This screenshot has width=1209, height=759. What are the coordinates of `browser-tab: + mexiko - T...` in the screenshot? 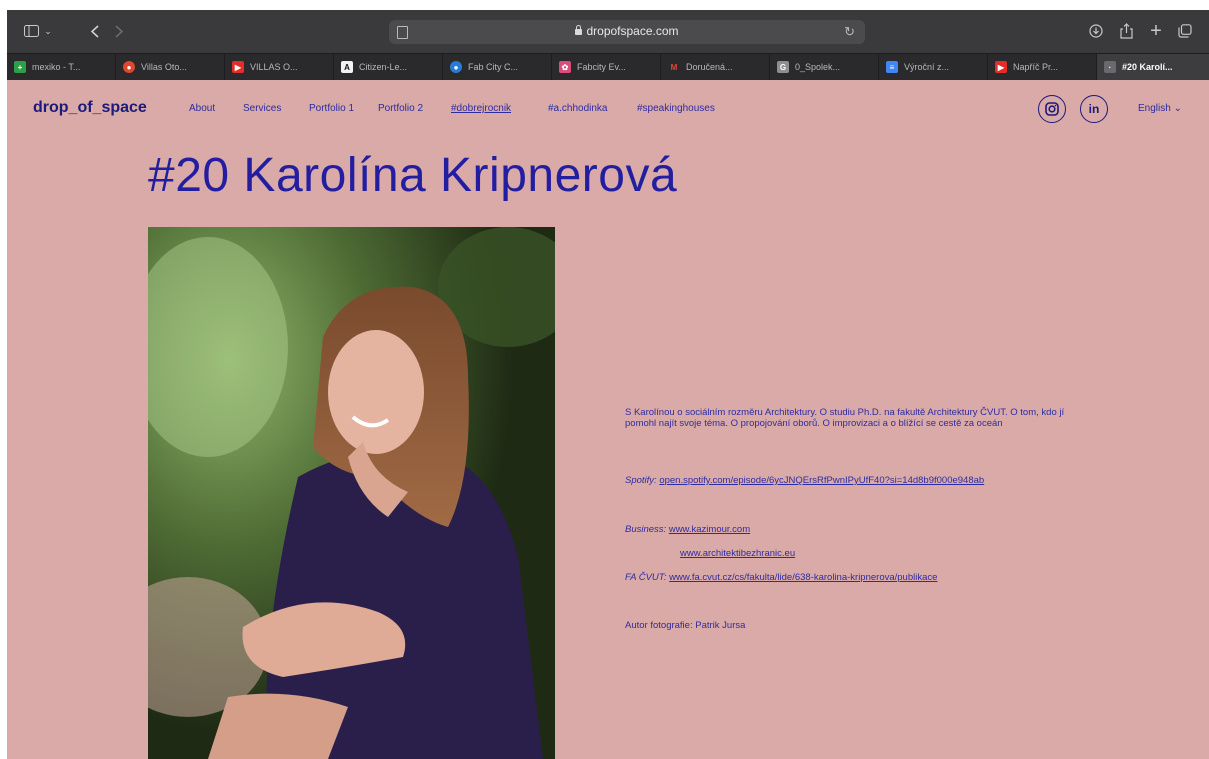 It's located at (61, 67).